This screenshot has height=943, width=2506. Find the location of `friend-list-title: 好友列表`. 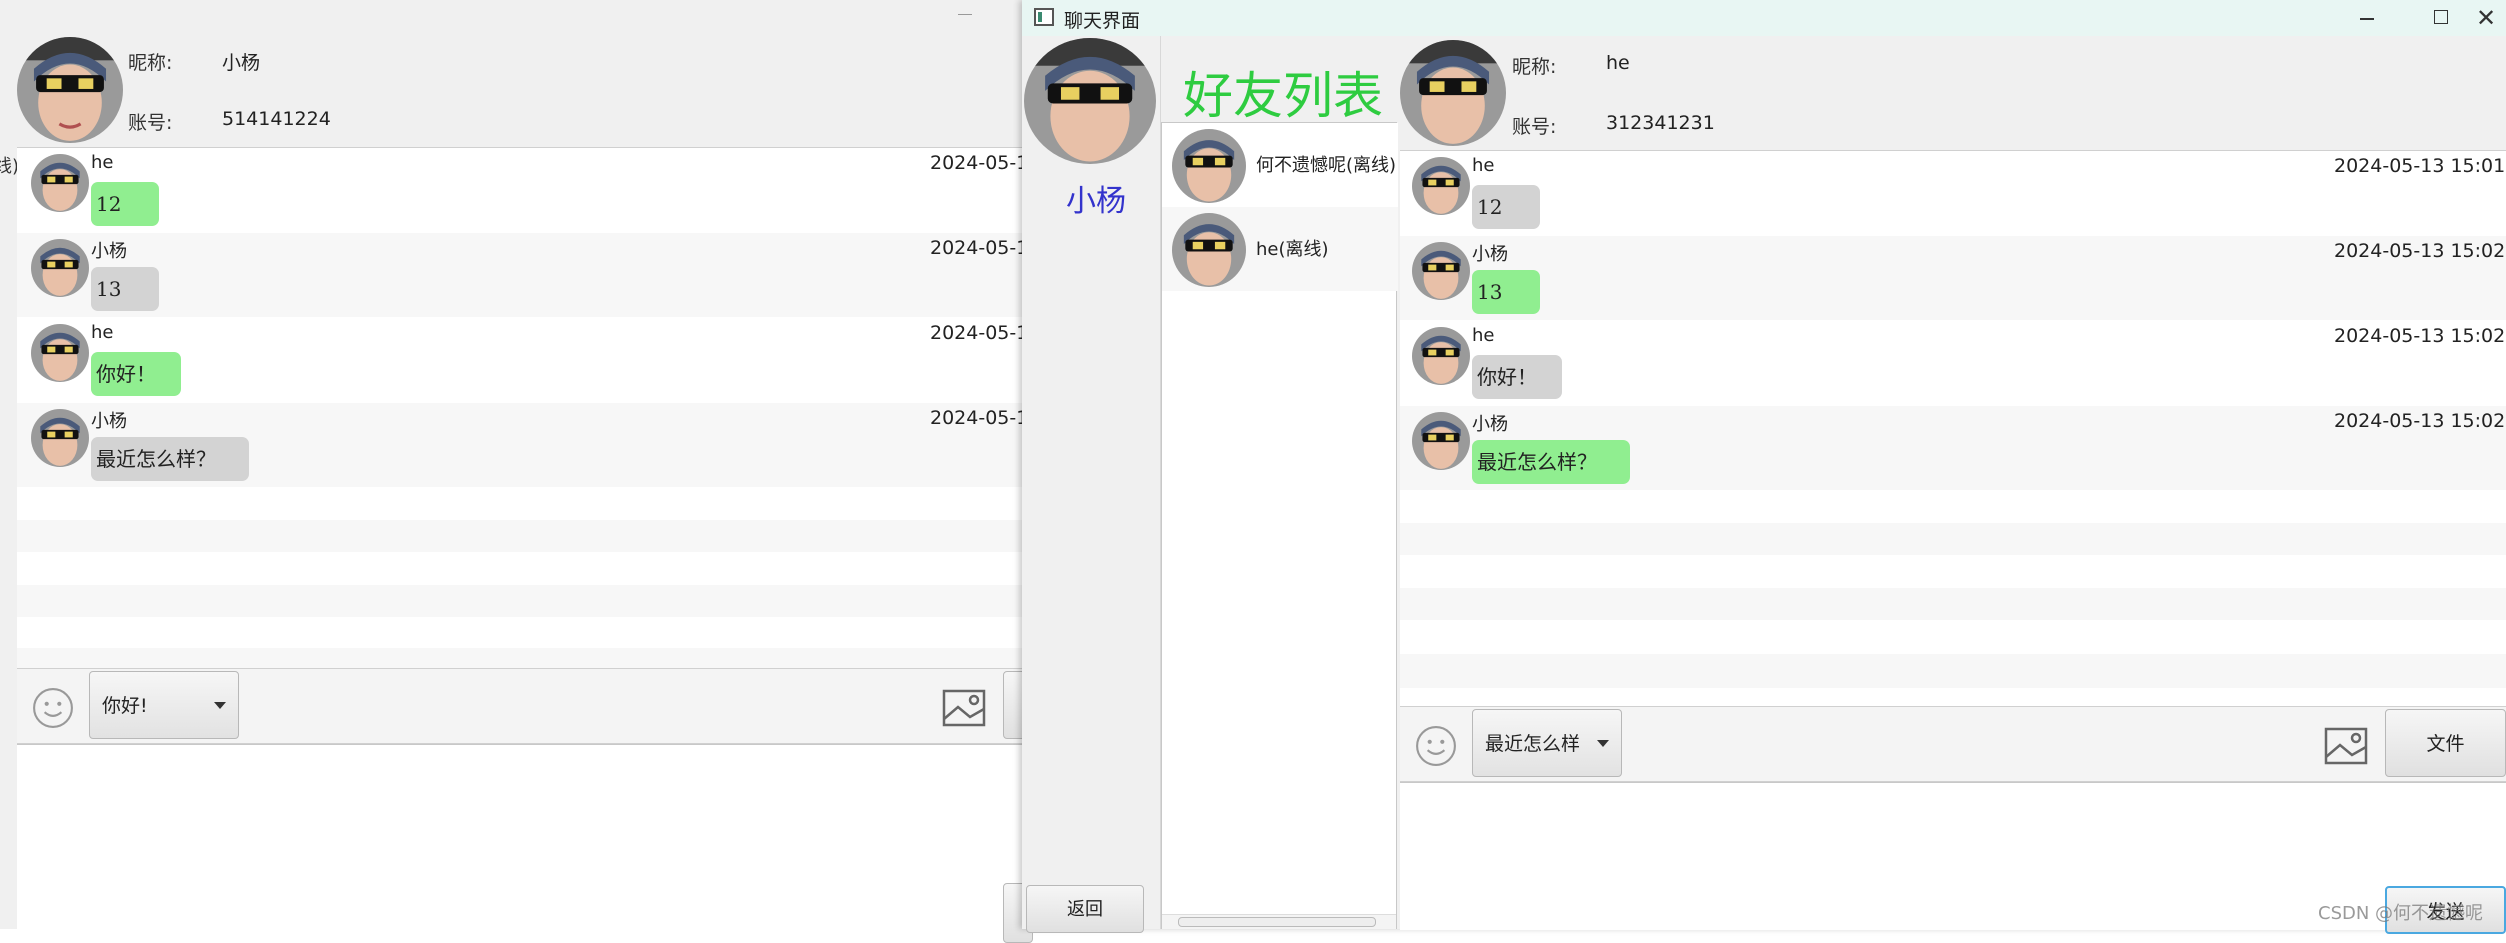

friend-list-title: 好友列表 is located at coordinates (1283, 96).